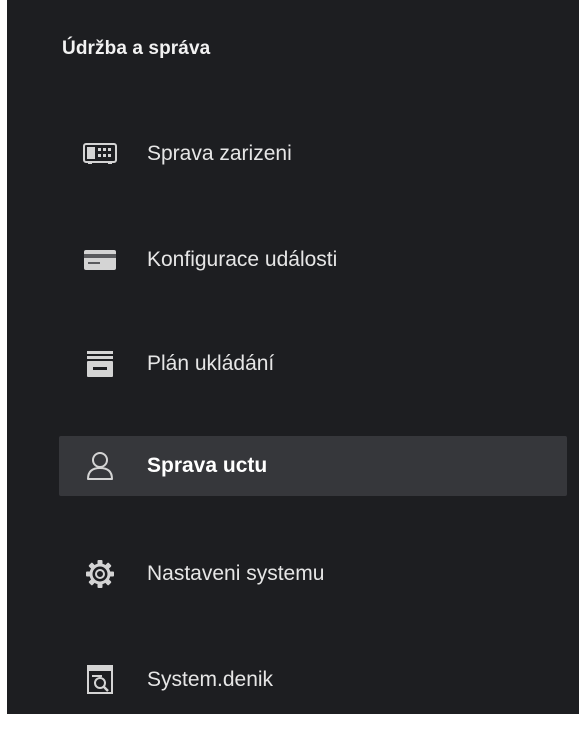  I want to click on storage-icon, so click(100, 364).